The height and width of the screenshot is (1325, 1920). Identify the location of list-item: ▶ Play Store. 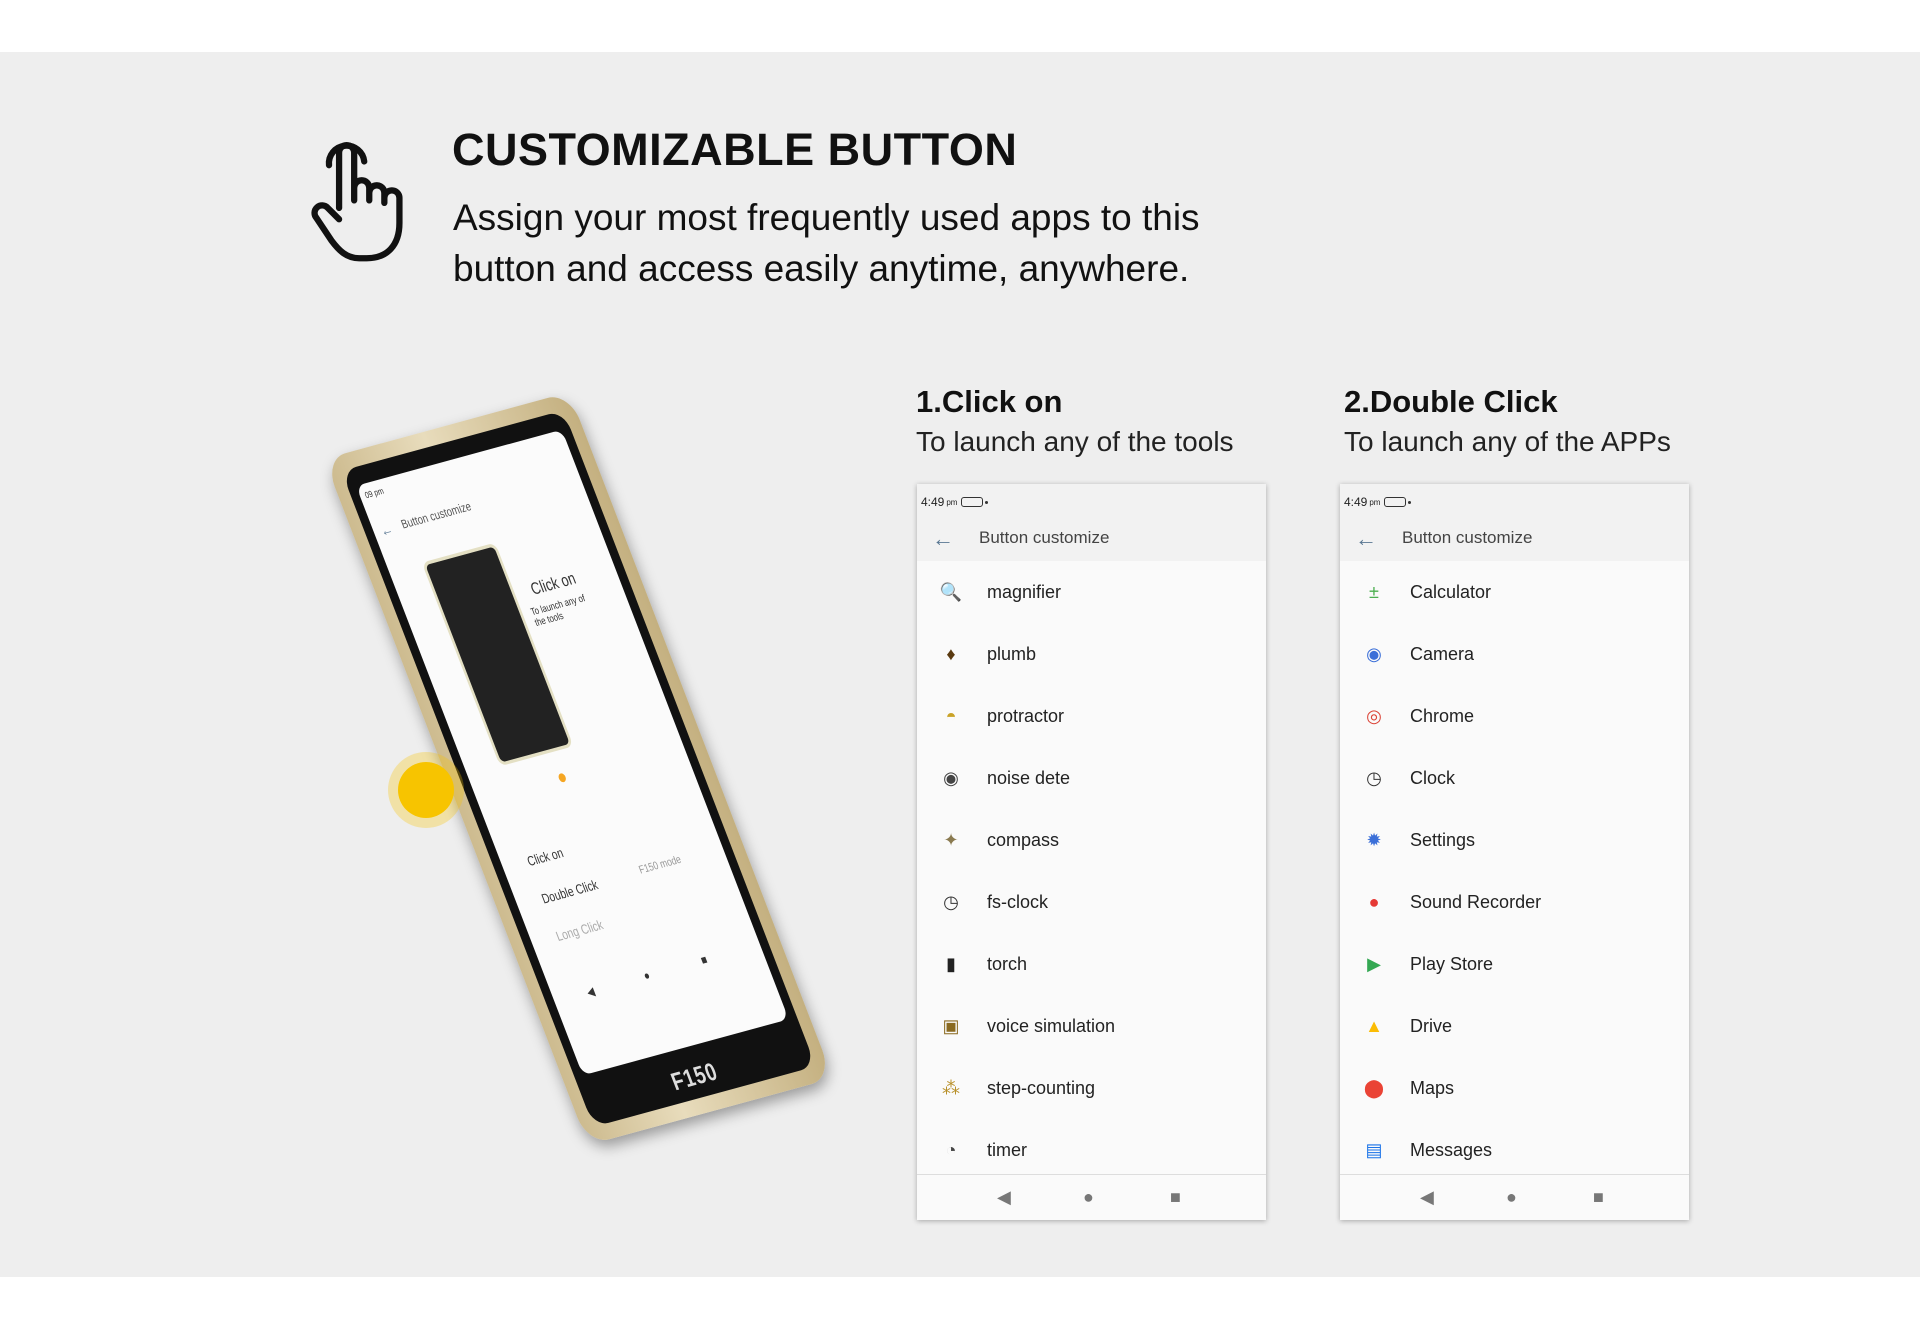
(1514, 964).